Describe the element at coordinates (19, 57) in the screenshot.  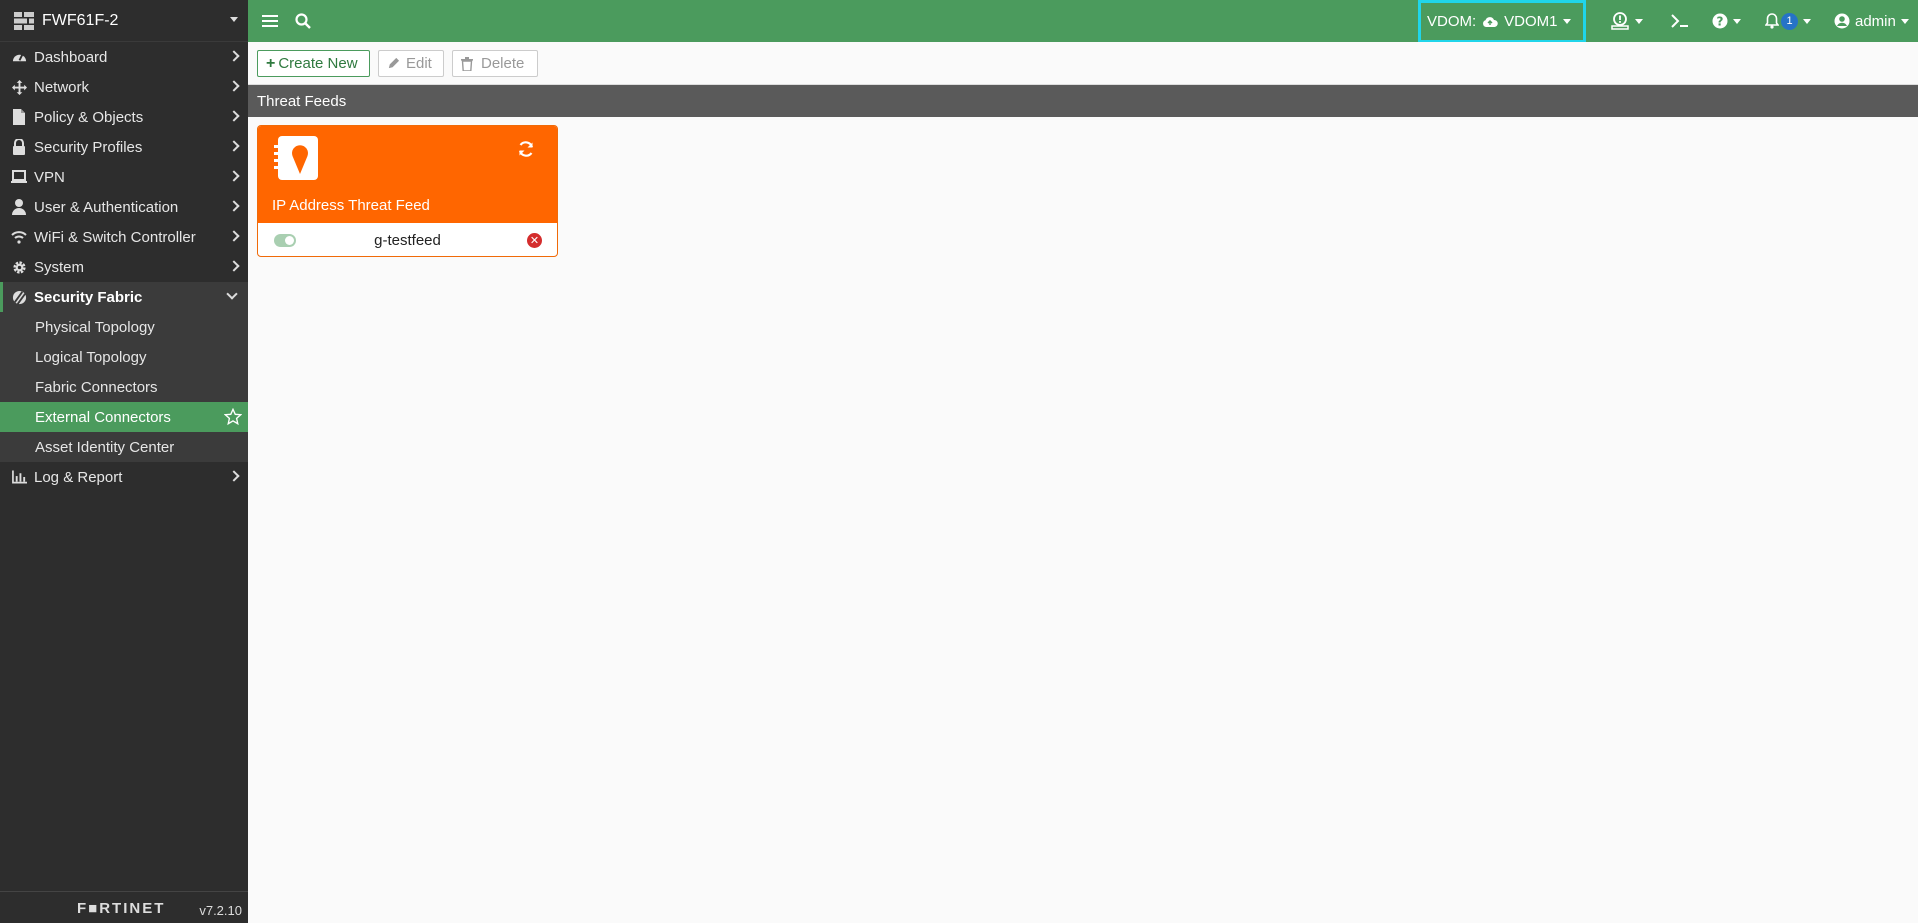
I see `dashboard-icon` at that location.